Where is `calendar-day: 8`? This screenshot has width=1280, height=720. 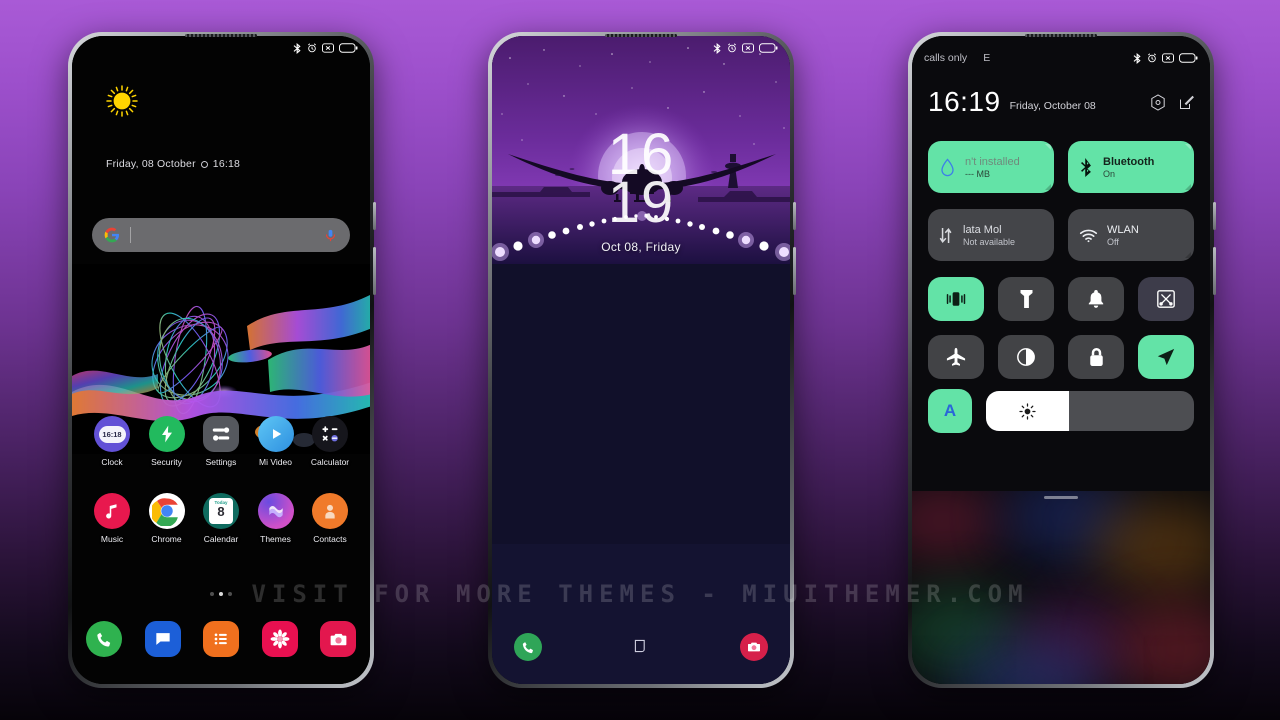 calendar-day: 8 is located at coordinates (221, 511).